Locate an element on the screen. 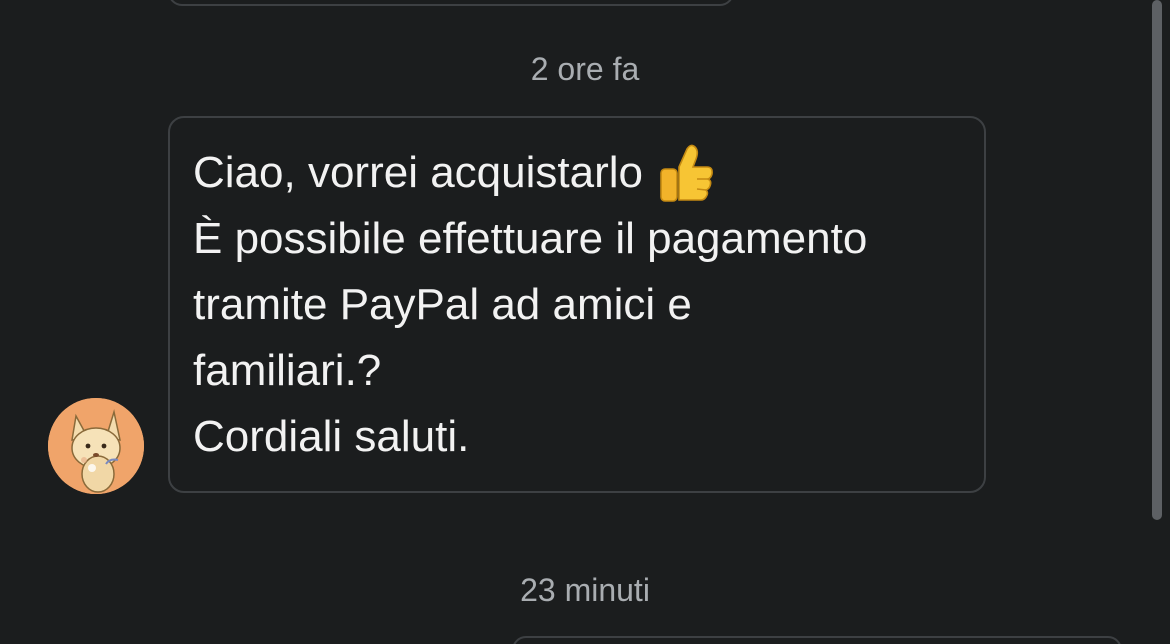 Image resolution: width=1170 pixels, height=644 pixels. previous-message-bubble is located at coordinates (451, 3).